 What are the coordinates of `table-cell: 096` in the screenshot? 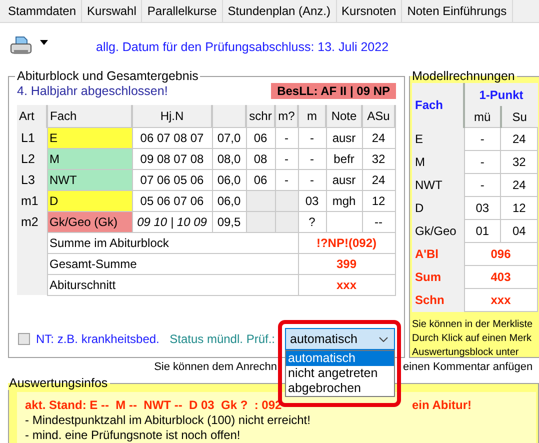 It's located at (501, 254).